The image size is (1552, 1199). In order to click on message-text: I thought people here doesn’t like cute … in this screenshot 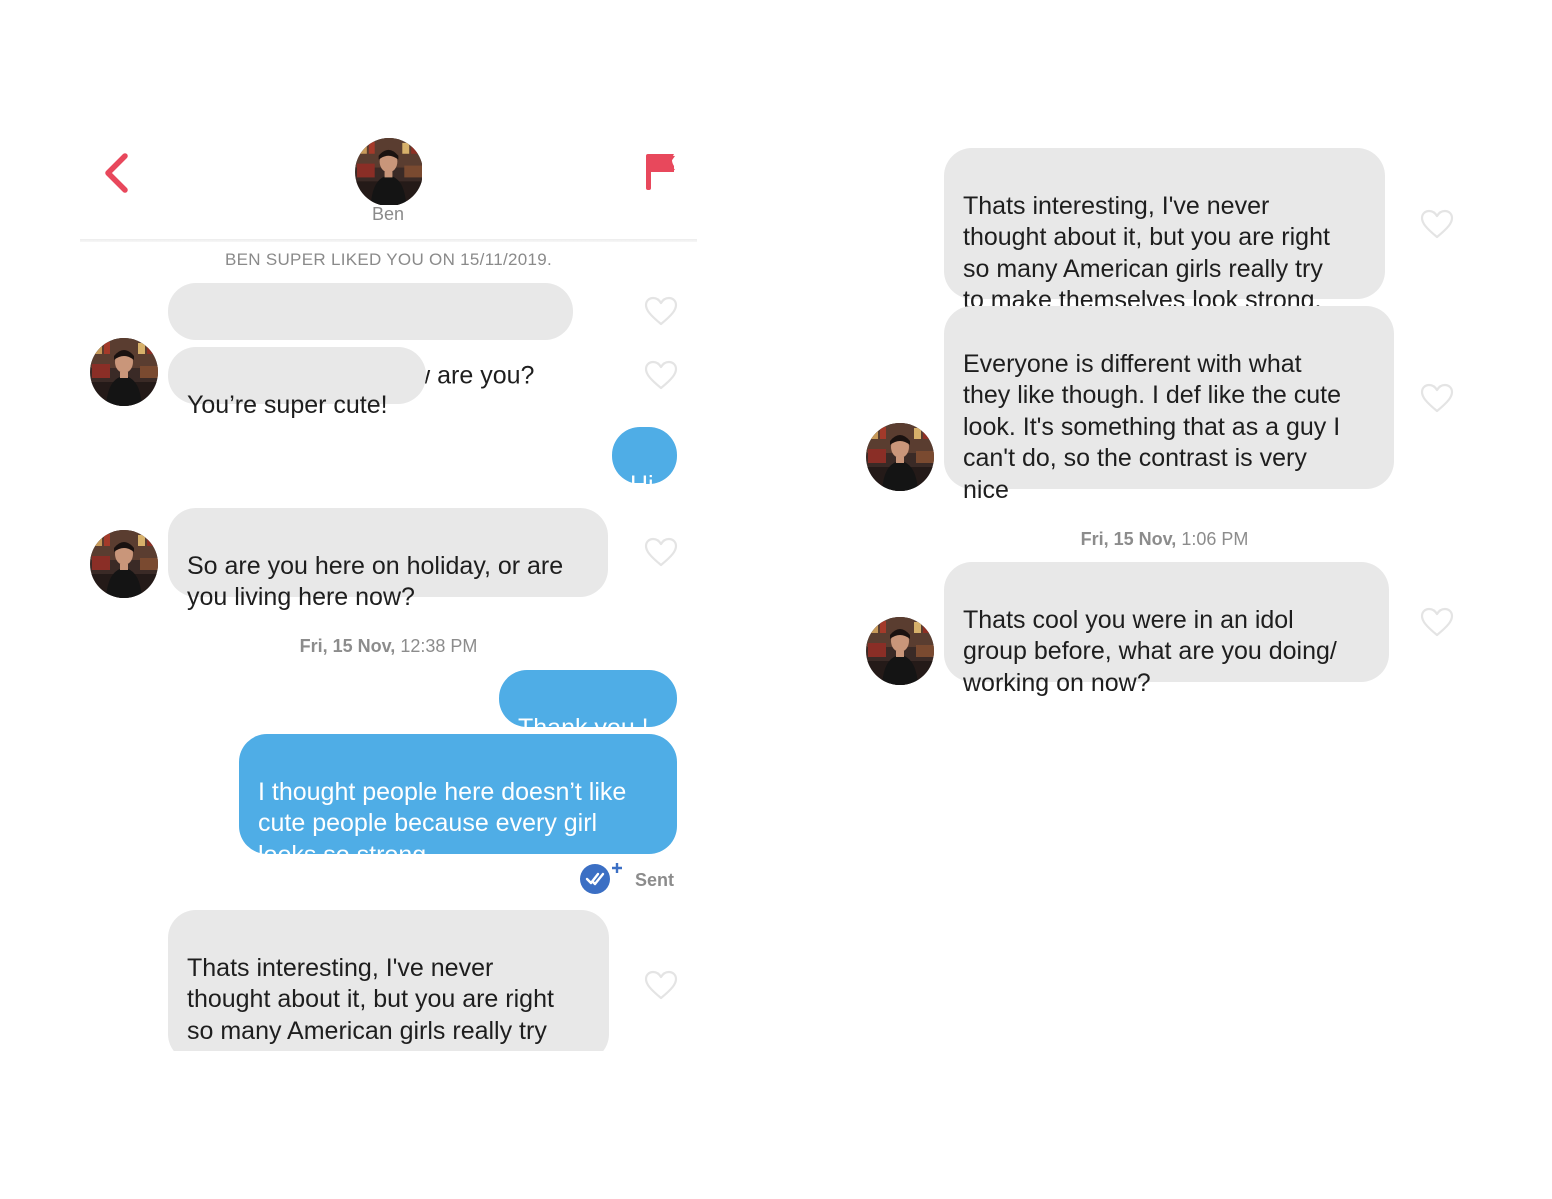, I will do `click(442, 823)`.